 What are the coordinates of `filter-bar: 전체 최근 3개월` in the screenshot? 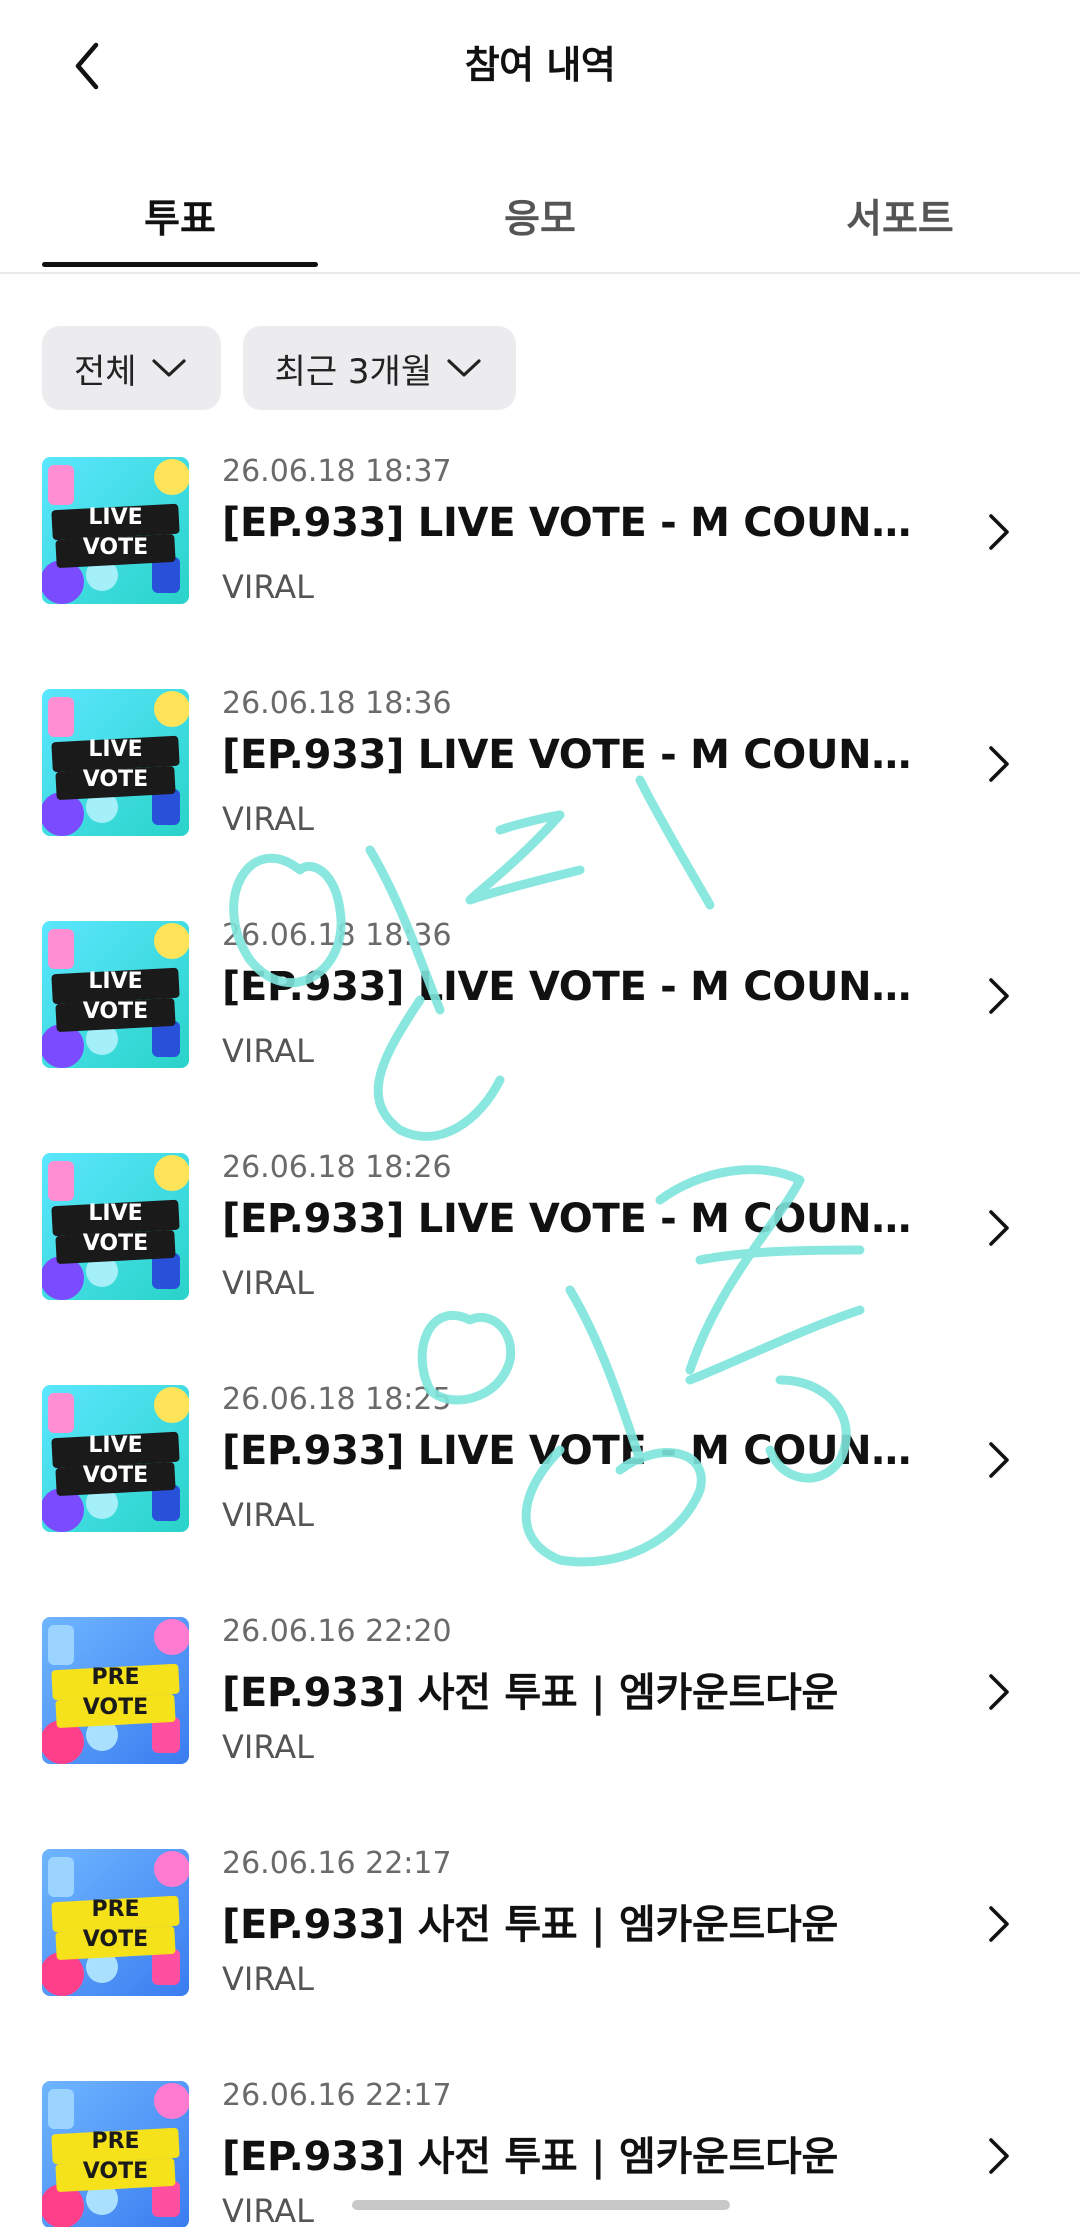 It's located at (279, 368).